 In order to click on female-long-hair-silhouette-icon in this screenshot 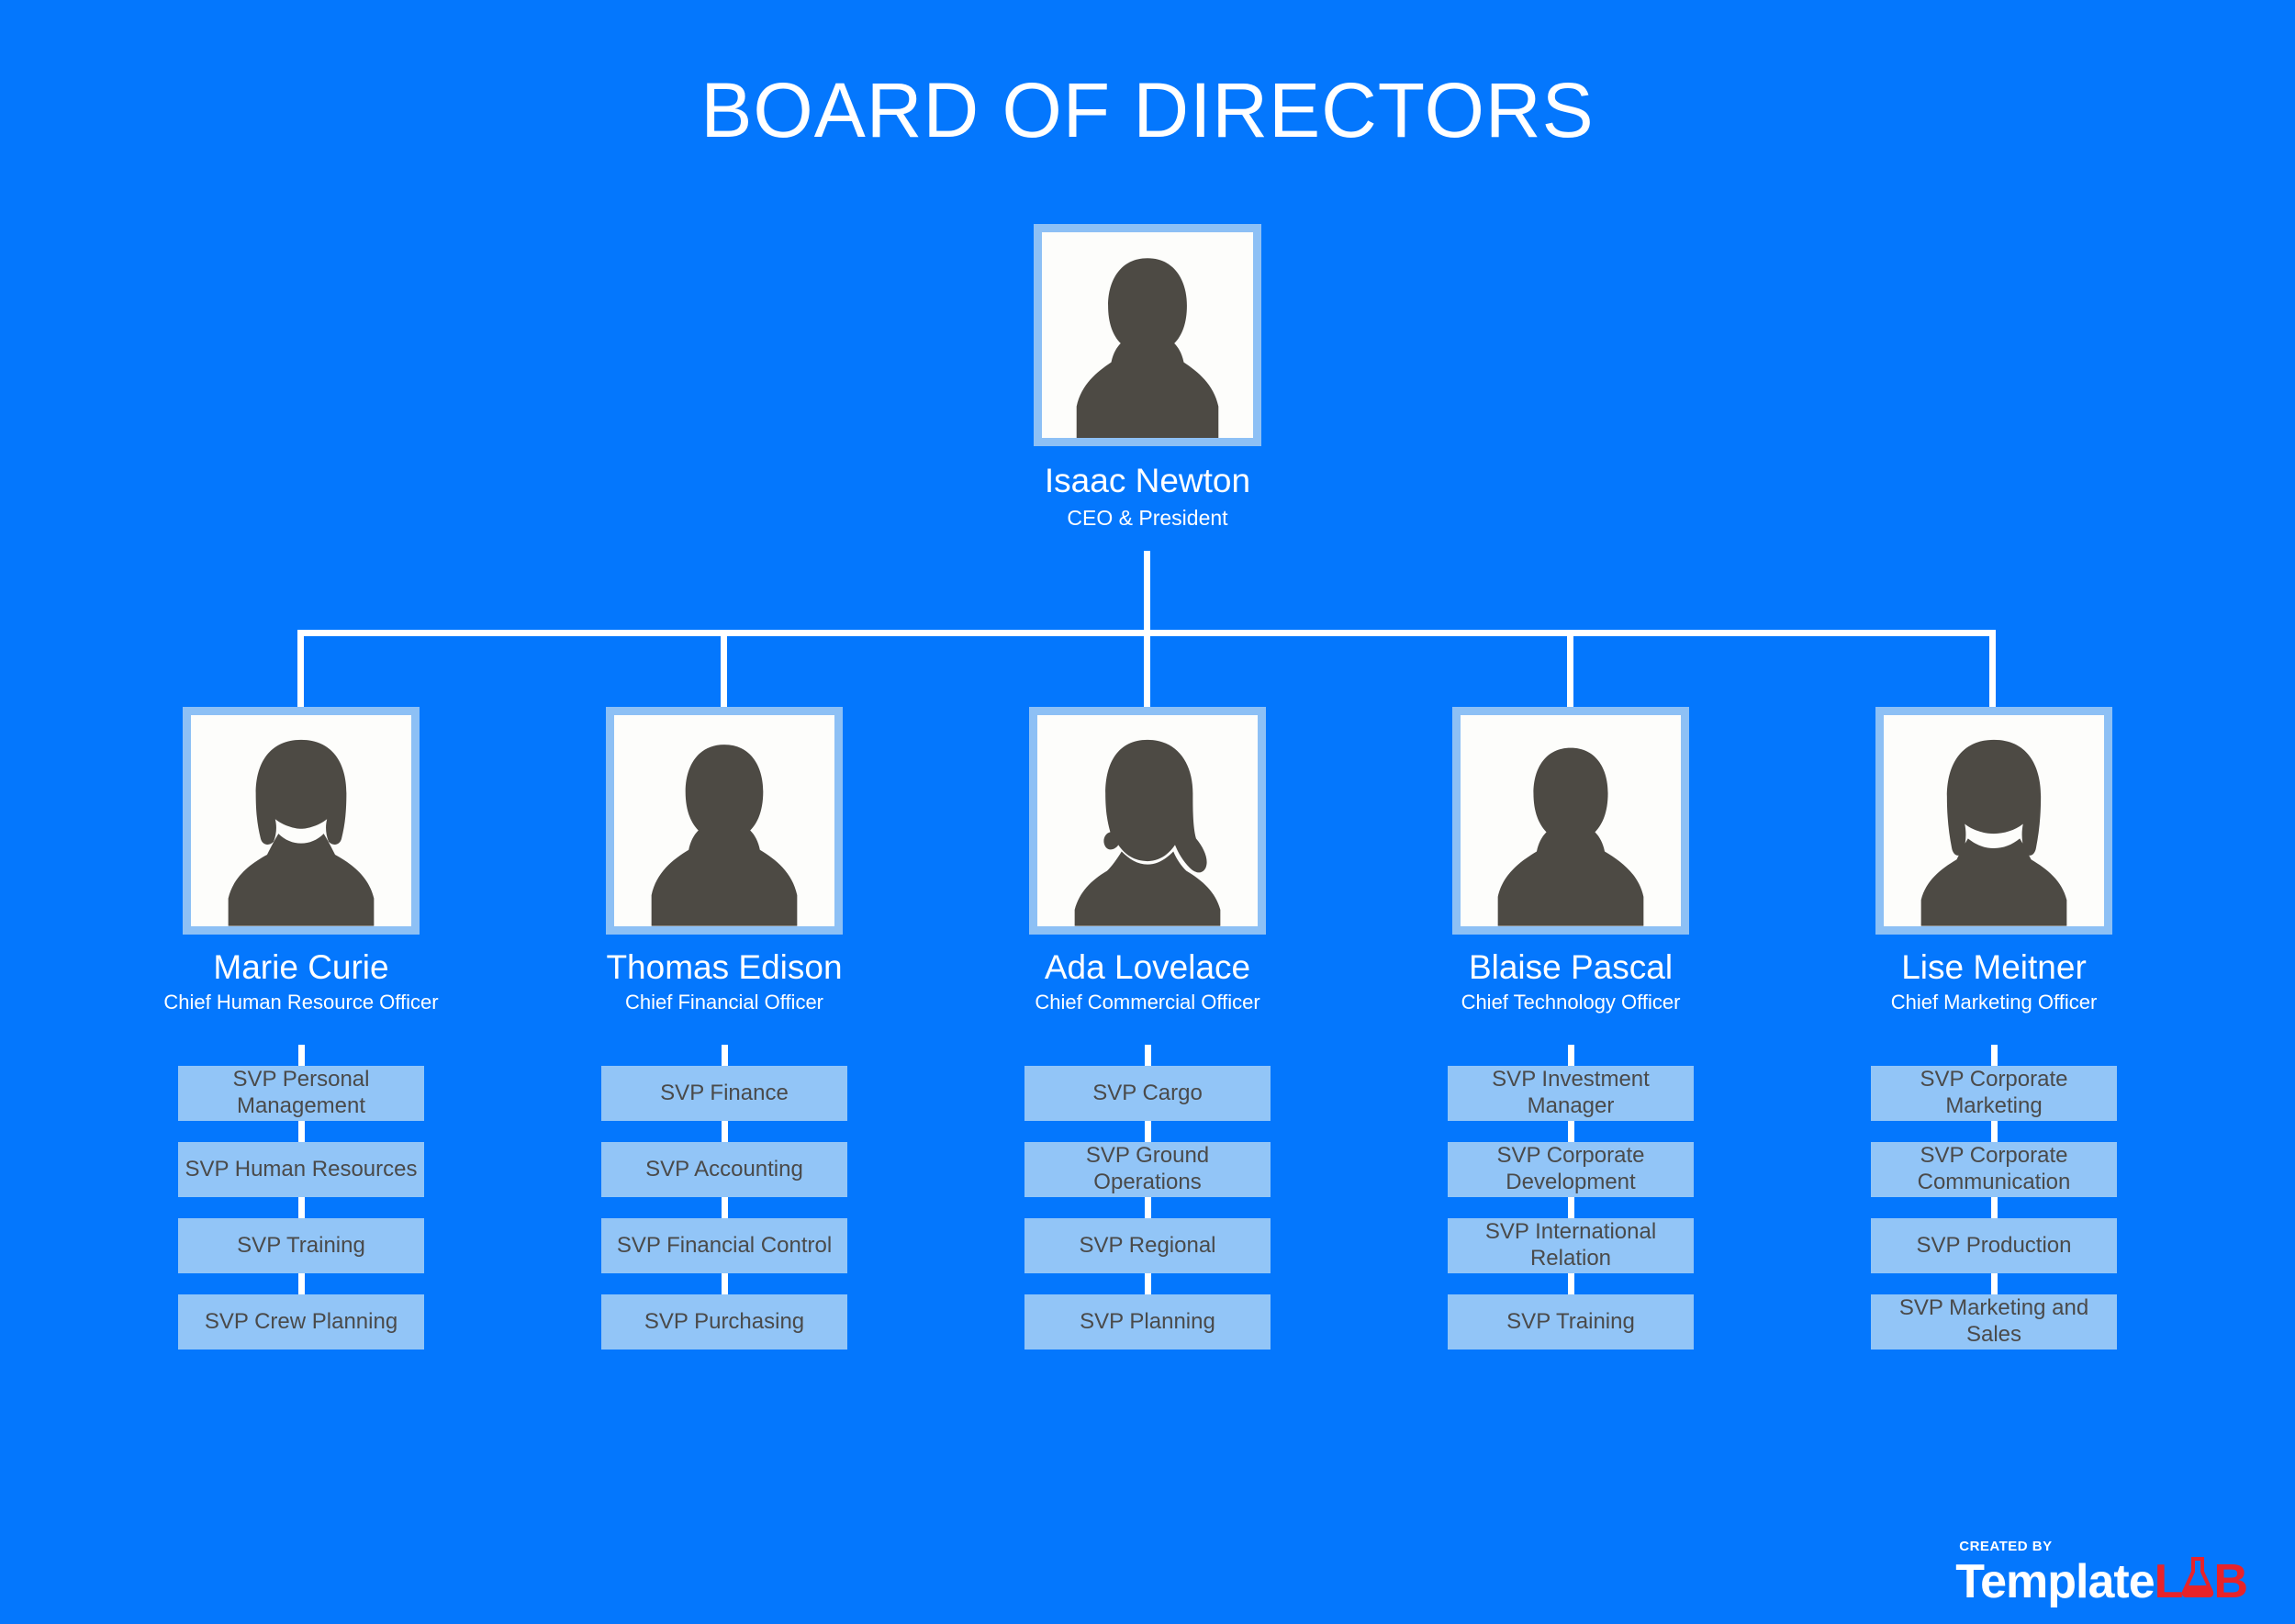, I will do `click(1993, 833)`.